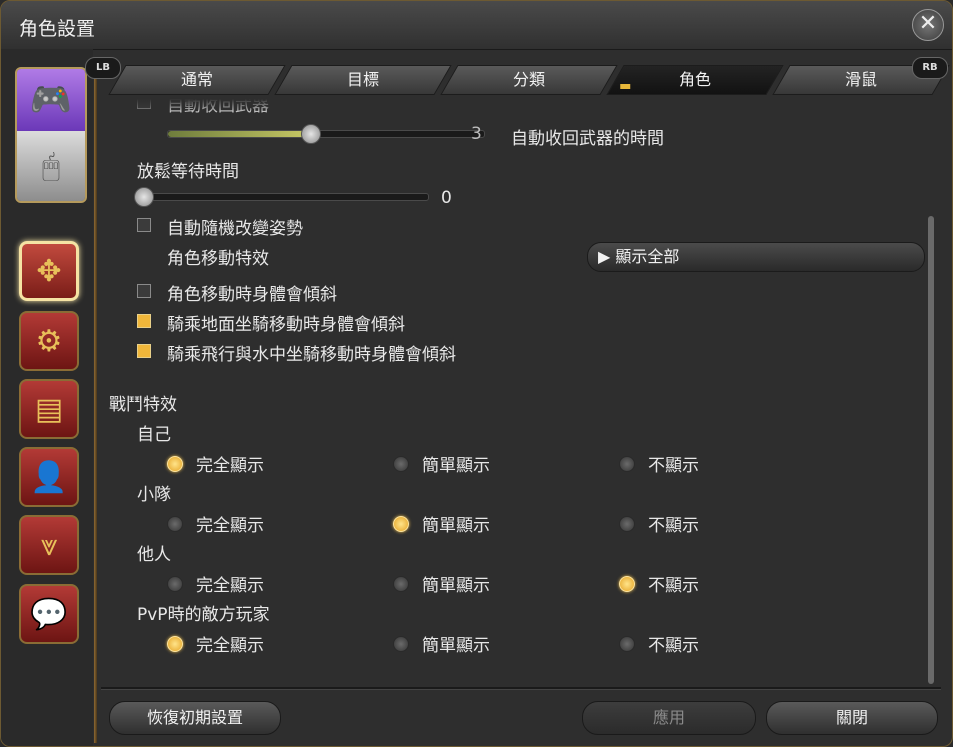 The height and width of the screenshot is (747, 953). Describe the element at coordinates (521, 688) in the screenshot. I see `footer-divider` at that location.